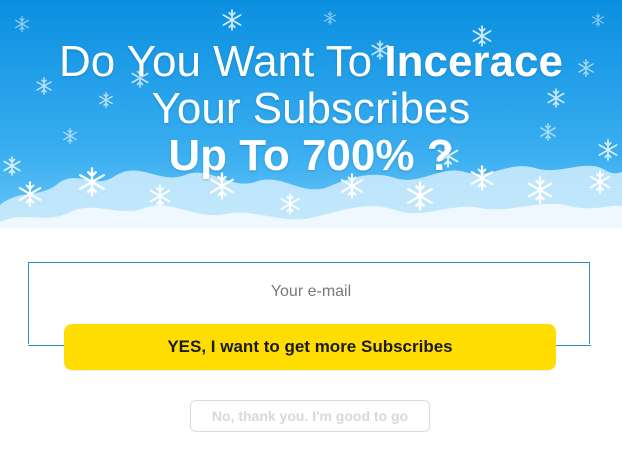 This screenshot has width=622, height=471. Describe the element at coordinates (310, 416) in the screenshot. I see `decline-button: No, thank you. I'm good to go` at that location.